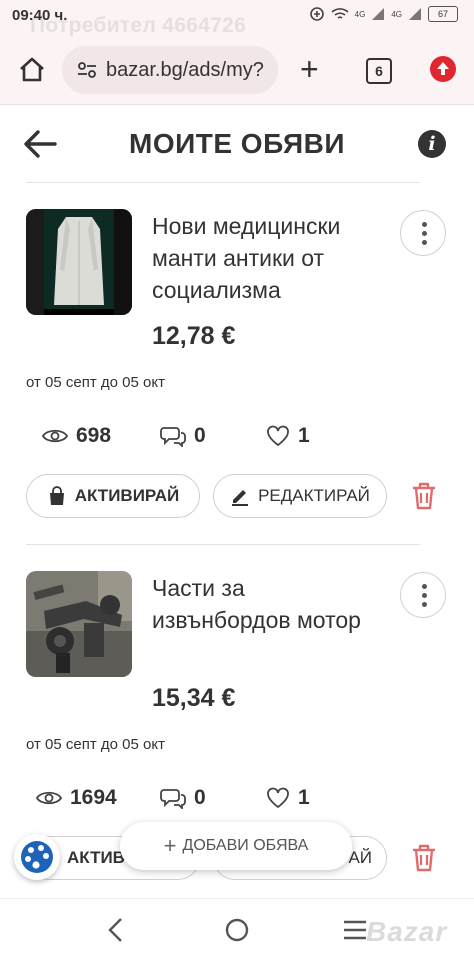 The image size is (474, 961). Describe the element at coordinates (432, 144) in the screenshot. I see `info-icon: i` at that location.